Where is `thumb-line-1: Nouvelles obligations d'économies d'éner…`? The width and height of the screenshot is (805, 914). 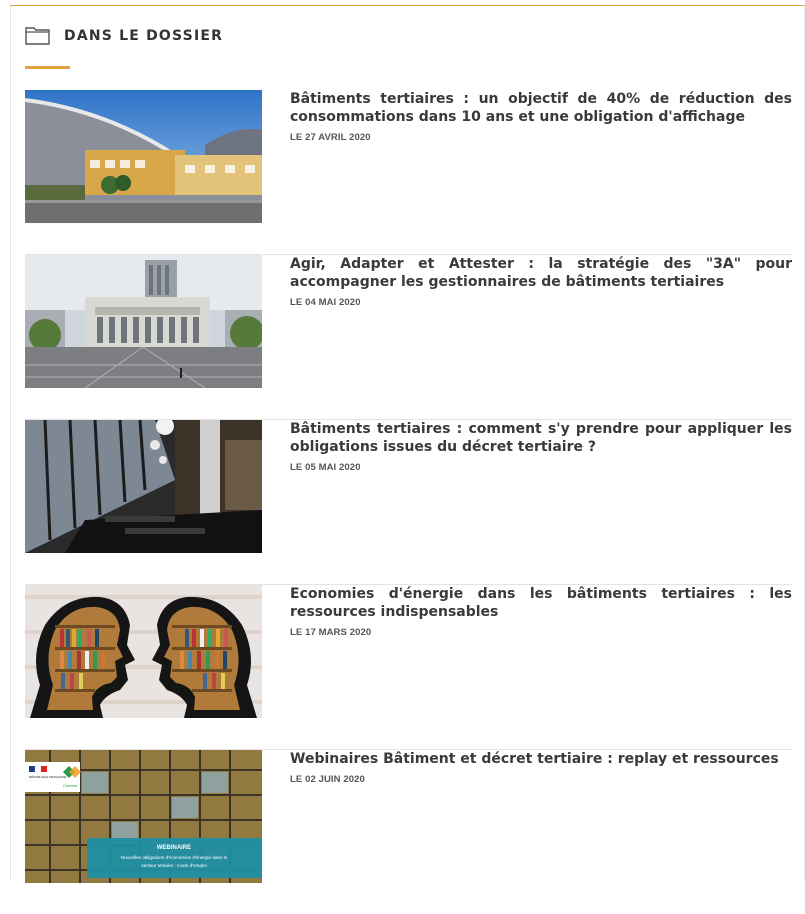 thumb-line-1: Nouvelles obligations d'économies d'éner… is located at coordinates (174, 857).